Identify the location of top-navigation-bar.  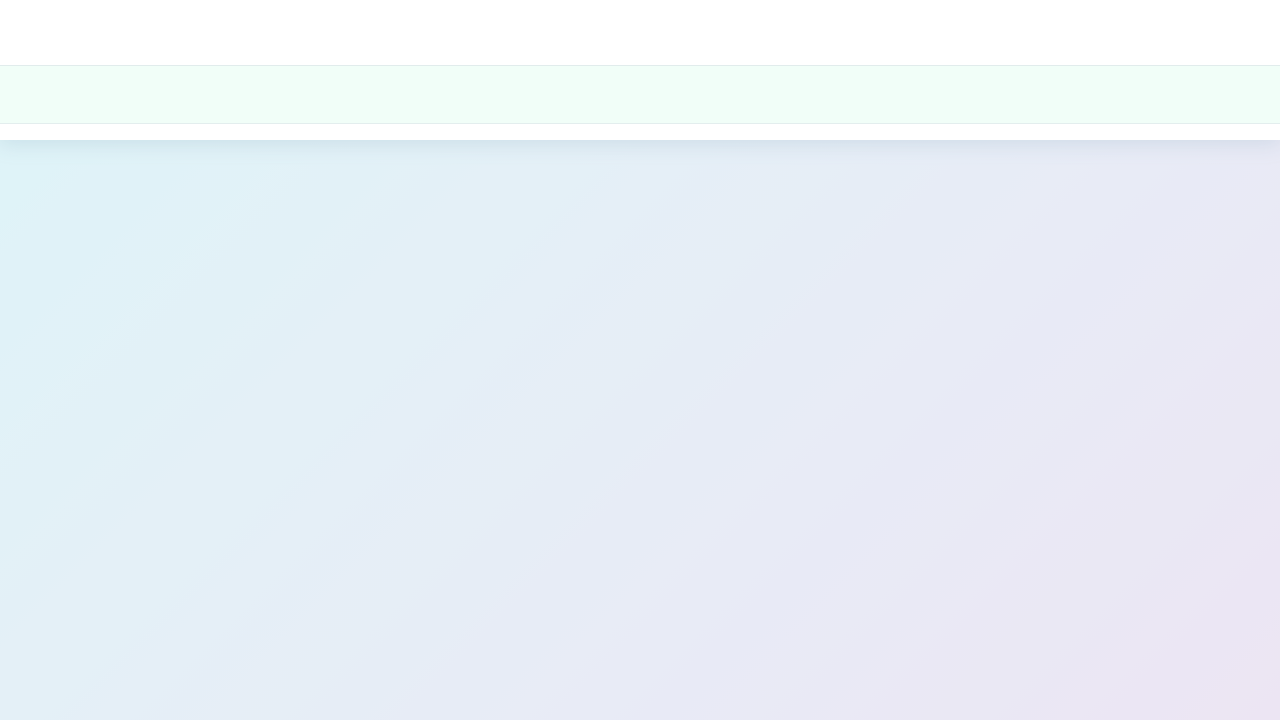
(640, 33).